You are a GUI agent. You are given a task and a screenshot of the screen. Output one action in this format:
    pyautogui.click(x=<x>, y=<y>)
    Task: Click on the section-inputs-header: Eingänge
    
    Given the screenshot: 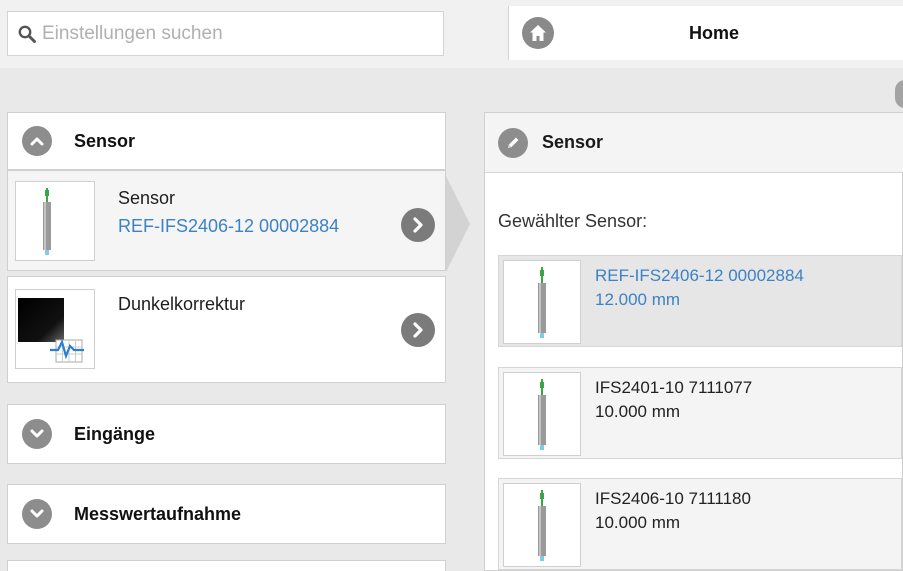 What is the action you would take?
    pyautogui.click(x=226, y=434)
    